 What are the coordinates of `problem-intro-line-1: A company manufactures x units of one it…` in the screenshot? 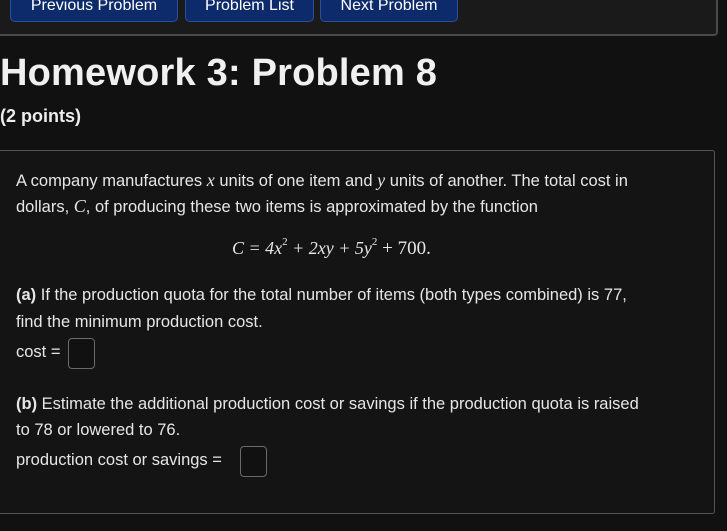 It's located at (322, 180).